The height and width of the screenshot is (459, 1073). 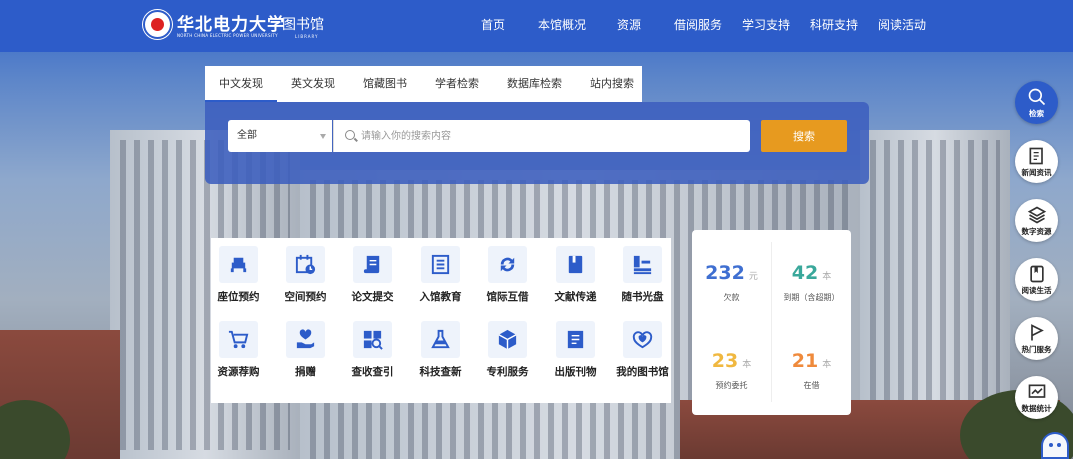 I want to click on search-scope-value: 全部, so click(x=247, y=135).